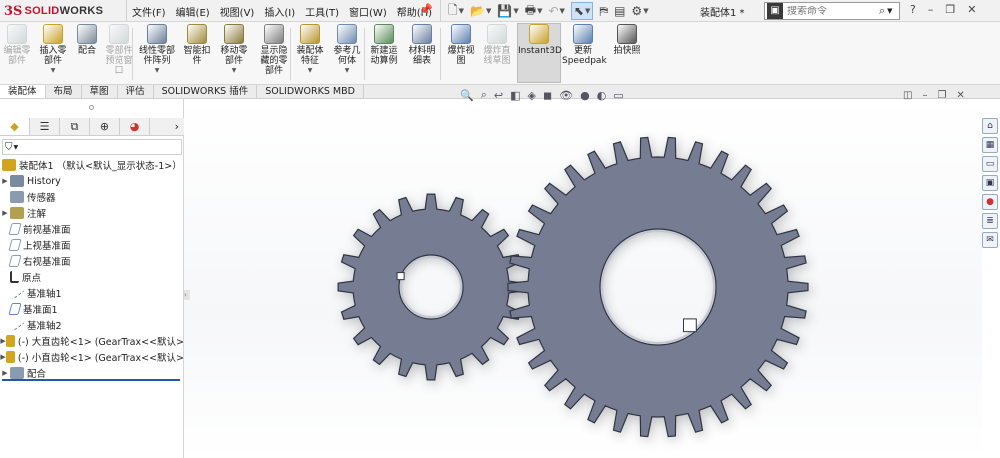 Image resolution: width=1000 pixels, height=458 pixels. Describe the element at coordinates (431, 287) in the screenshot. I see `small-gear` at that location.